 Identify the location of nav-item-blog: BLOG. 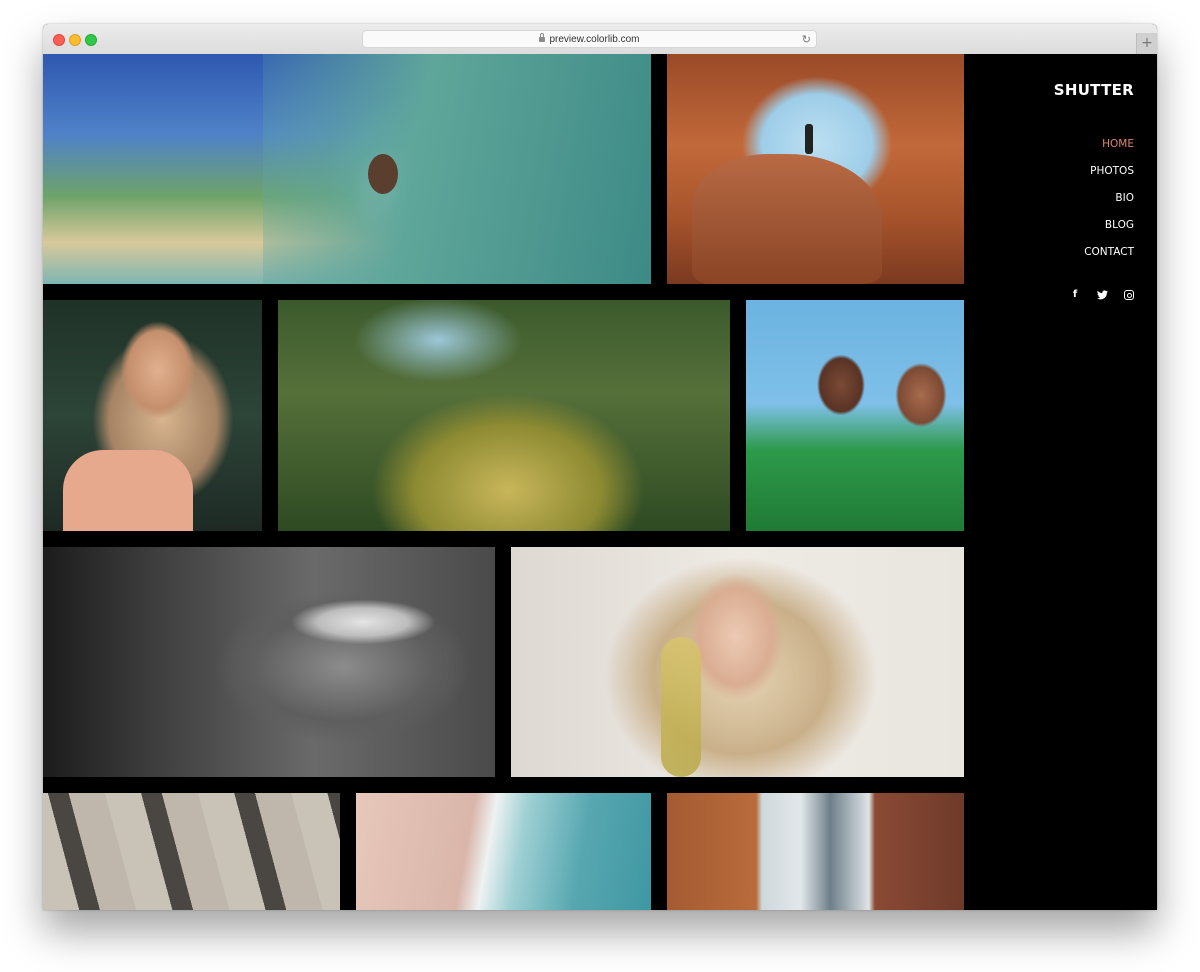
(1109, 225).